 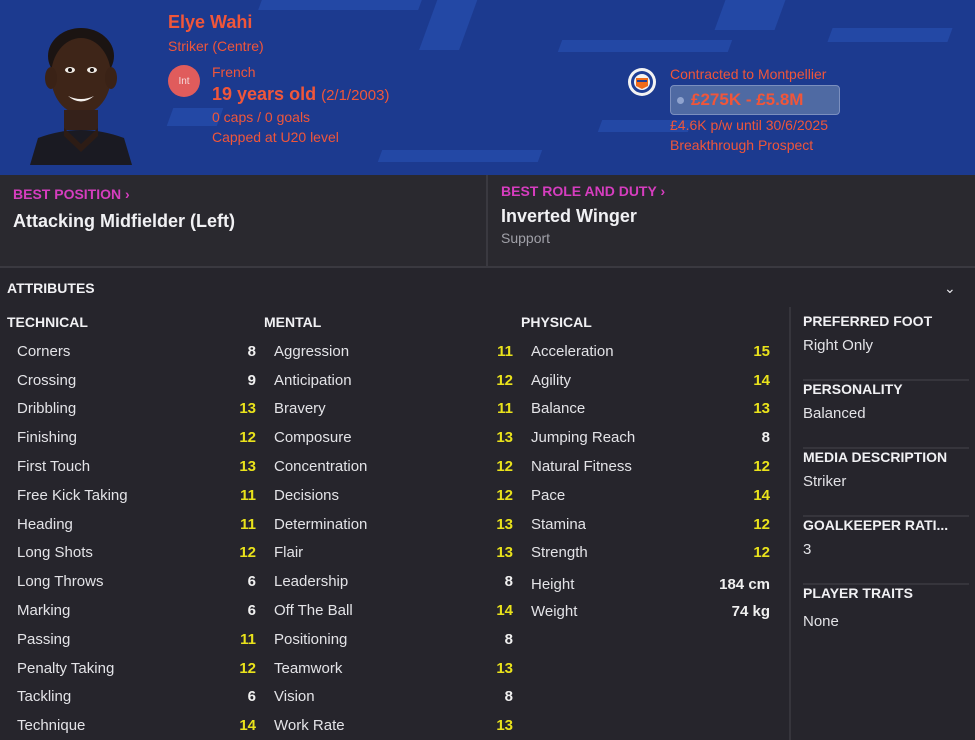 What do you see at coordinates (392, 409) in the screenshot?
I see `attribute-row: Bravery 11` at bounding box center [392, 409].